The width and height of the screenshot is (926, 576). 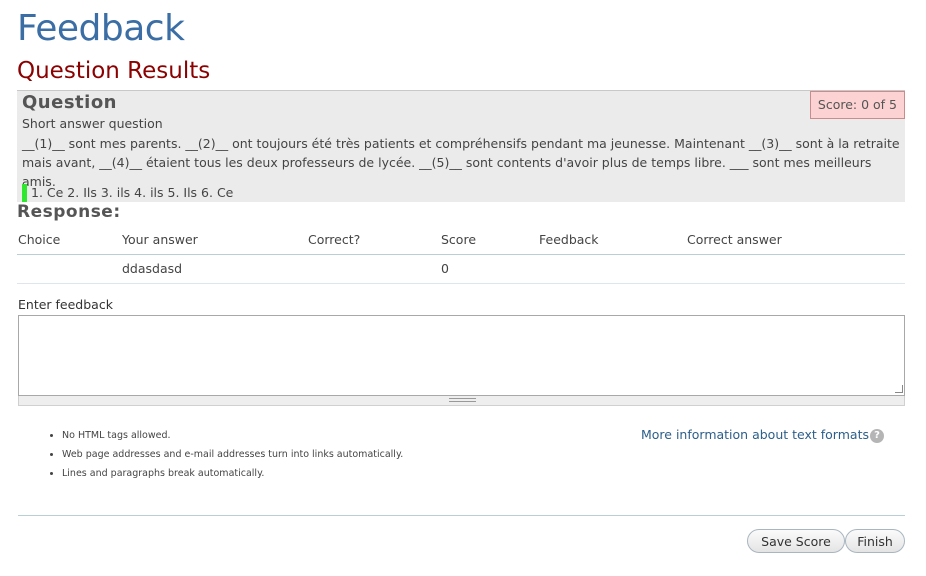 I want to click on column-header-score: Score, so click(x=489, y=240).